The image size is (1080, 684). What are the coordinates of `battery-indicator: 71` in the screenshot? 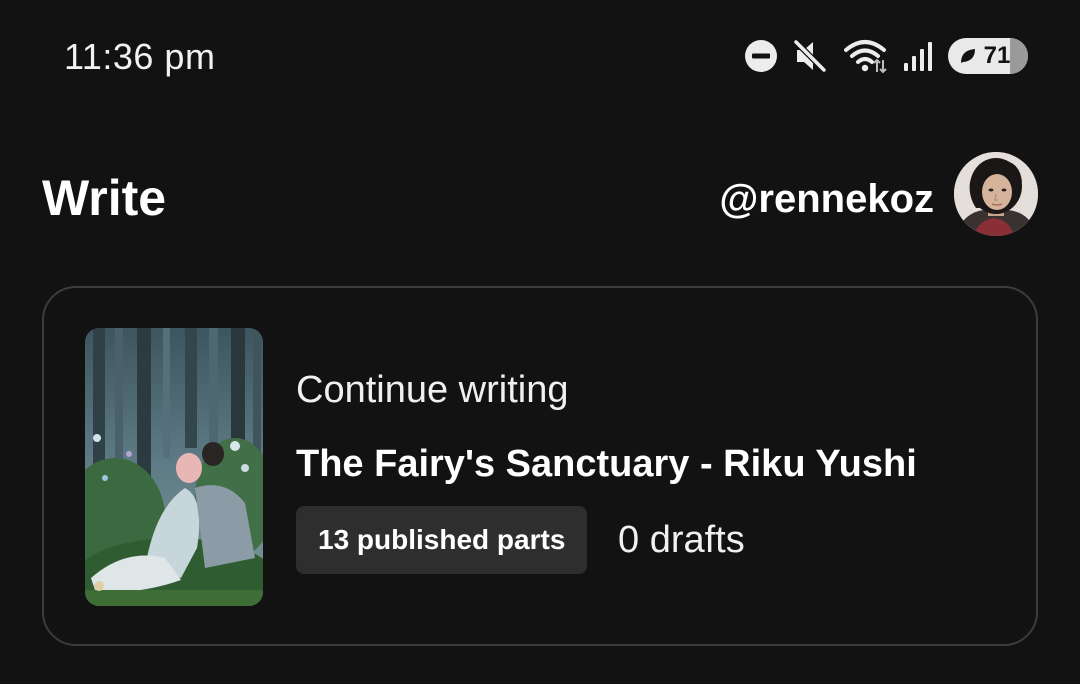 It's located at (988, 56).